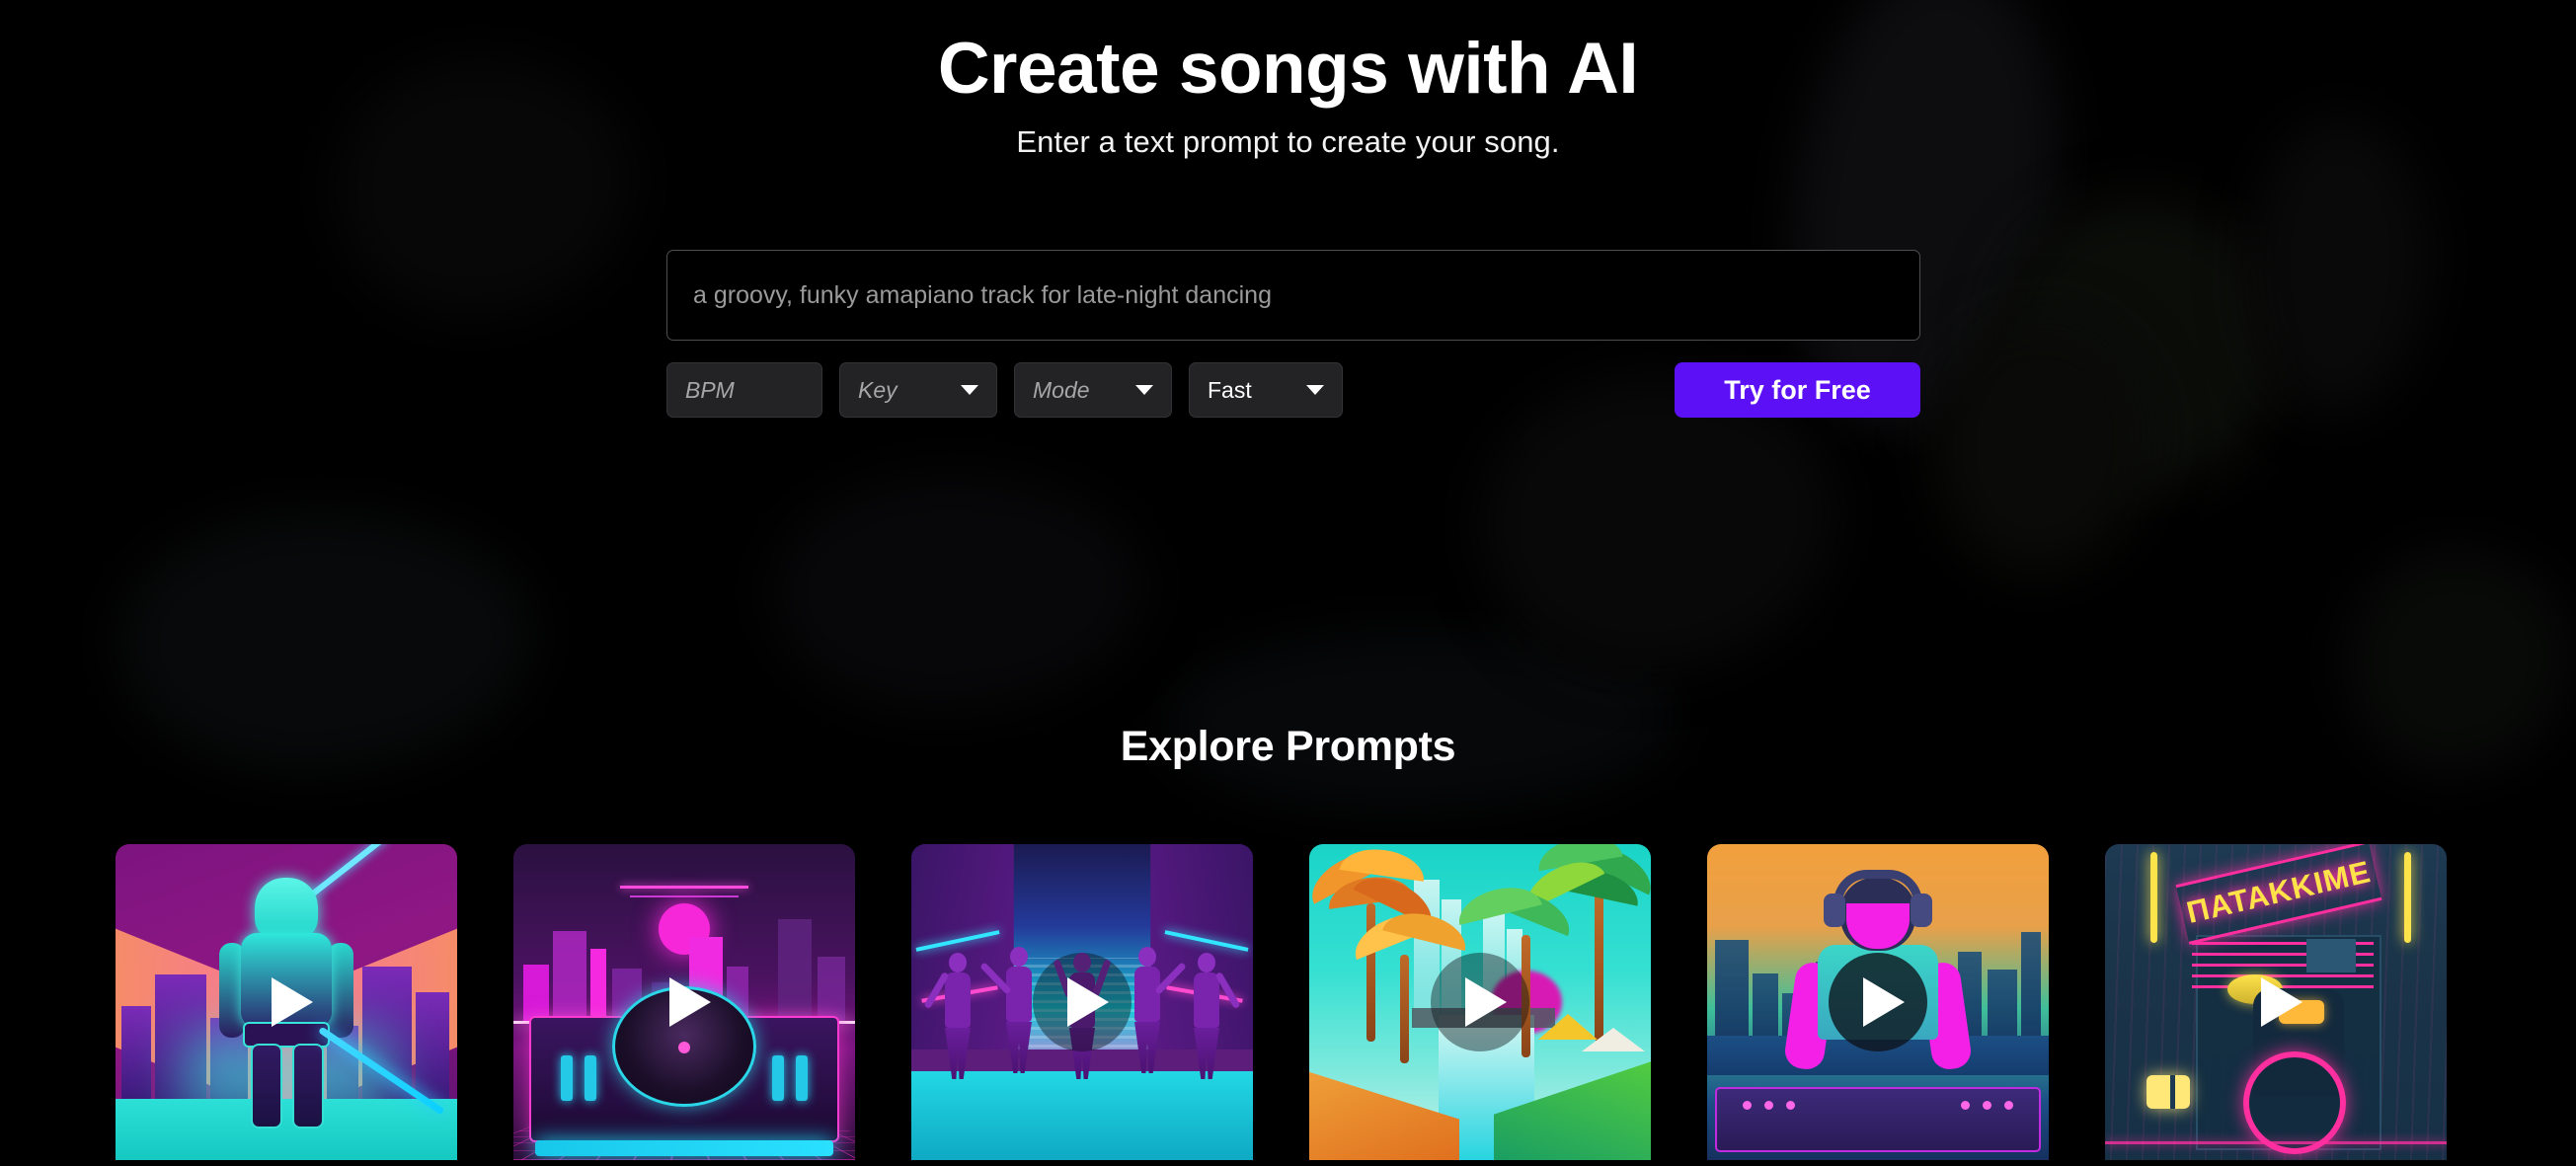 The width and height of the screenshot is (2576, 1166). What do you see at coordinates (1878, 1119) in the screenshot?
I see `dj-mixer` at bounding box center [1878, 1119].